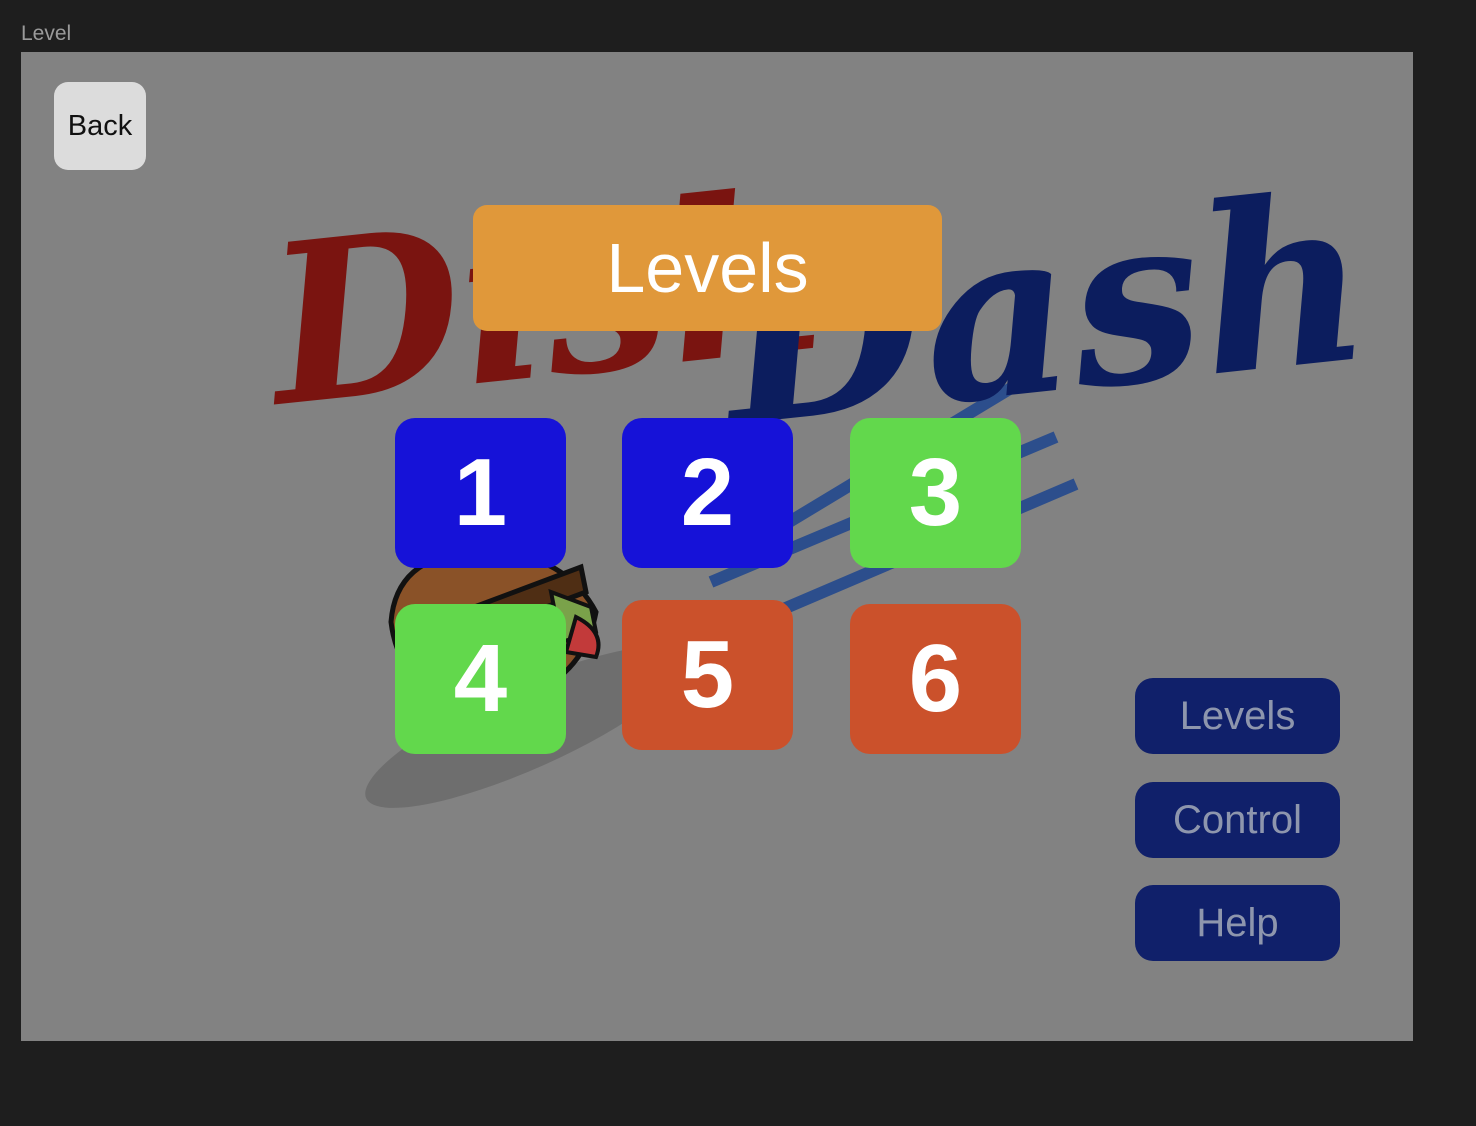  Describe the element at coordinates (1237, 820) in the screenshot. I see `menu-control-button: Control` at that location.